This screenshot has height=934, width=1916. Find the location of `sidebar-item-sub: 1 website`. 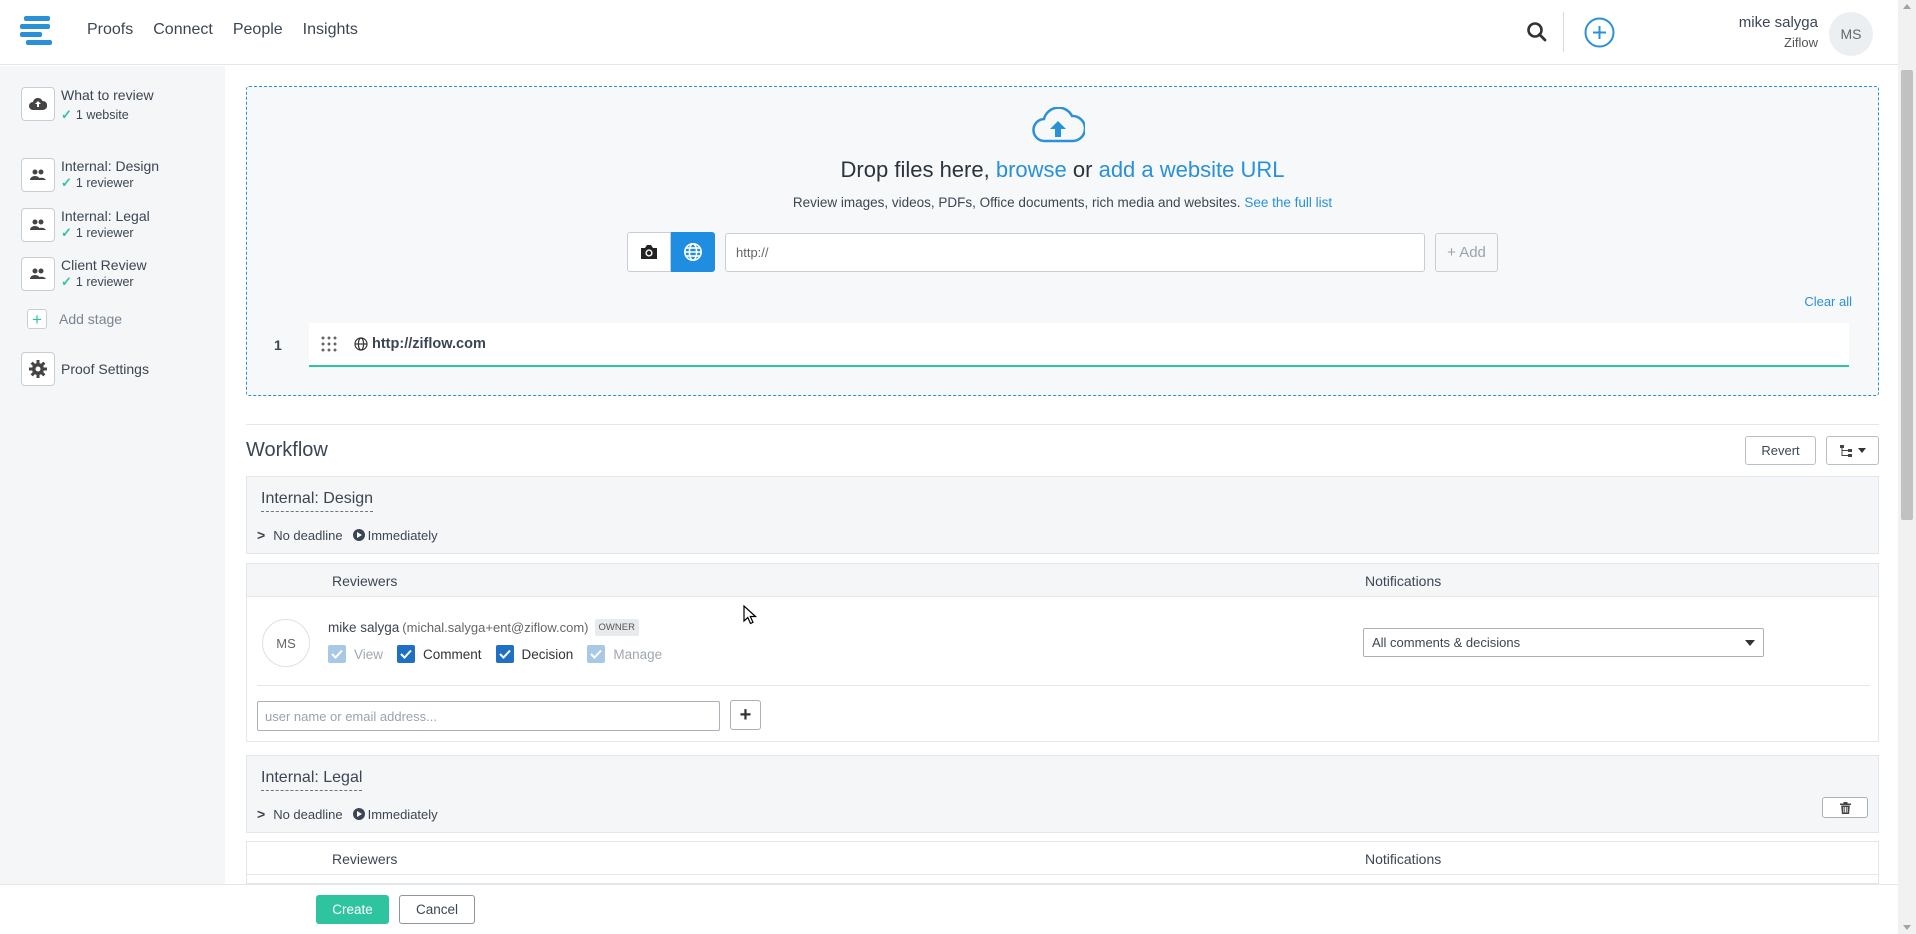

sidebar-item-sub: 1 website is located at coordinates (102, 115).